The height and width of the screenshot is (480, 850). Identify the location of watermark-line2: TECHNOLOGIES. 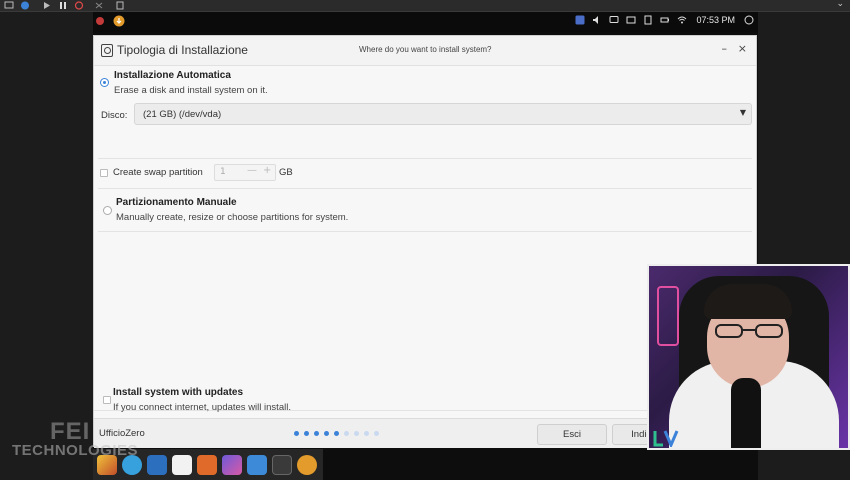
(75, 450).